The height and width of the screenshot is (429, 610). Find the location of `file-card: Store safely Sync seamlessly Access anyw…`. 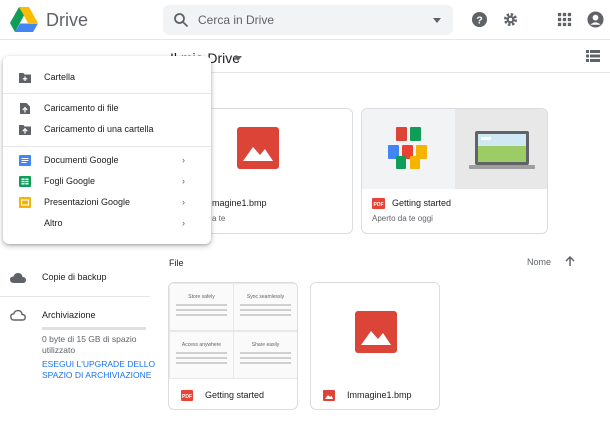

file-card: Store safely Sync seamlessly Access anyw… is located at coordinates (233, 346).